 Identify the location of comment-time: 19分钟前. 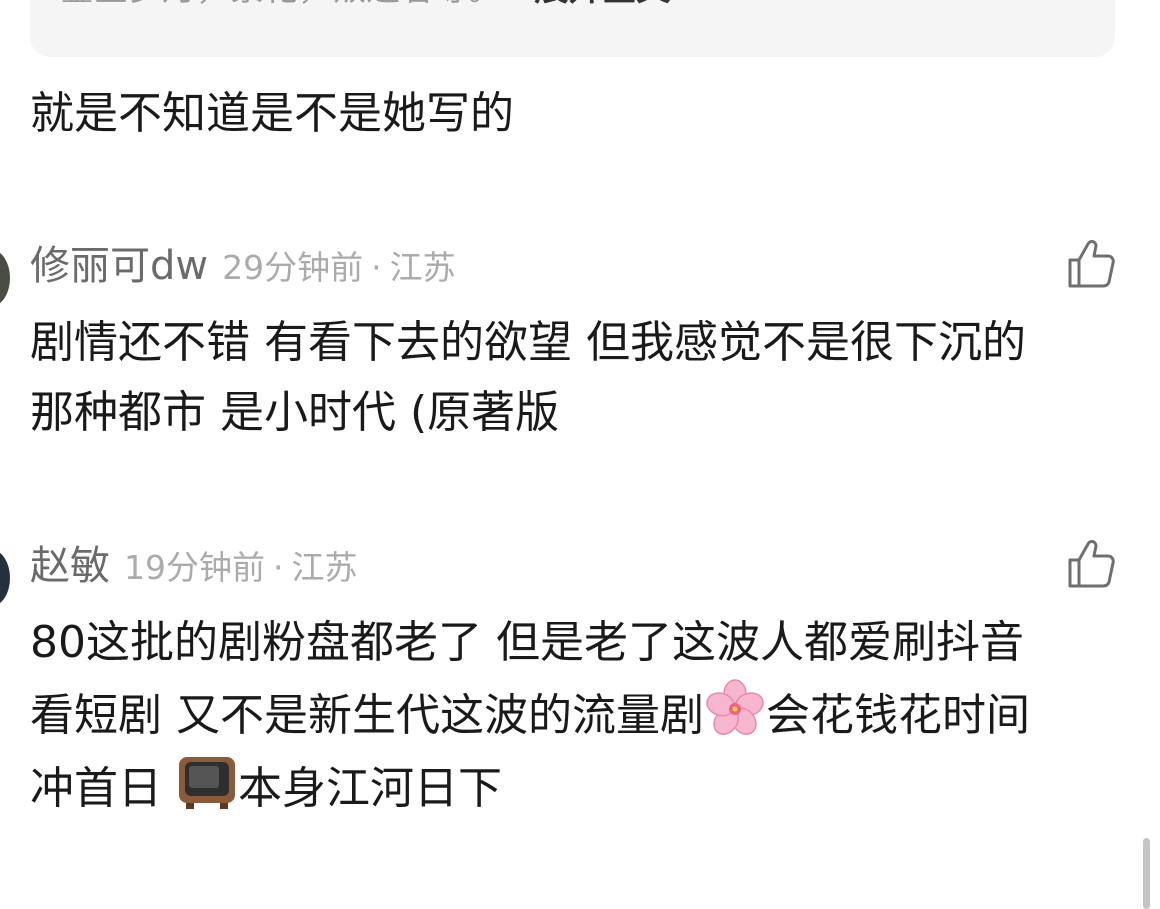
(194, 567).